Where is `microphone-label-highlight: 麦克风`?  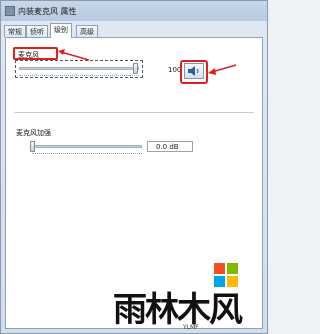
microphone-label-highlight: 麦克风 is located at coordinates (35, 53).